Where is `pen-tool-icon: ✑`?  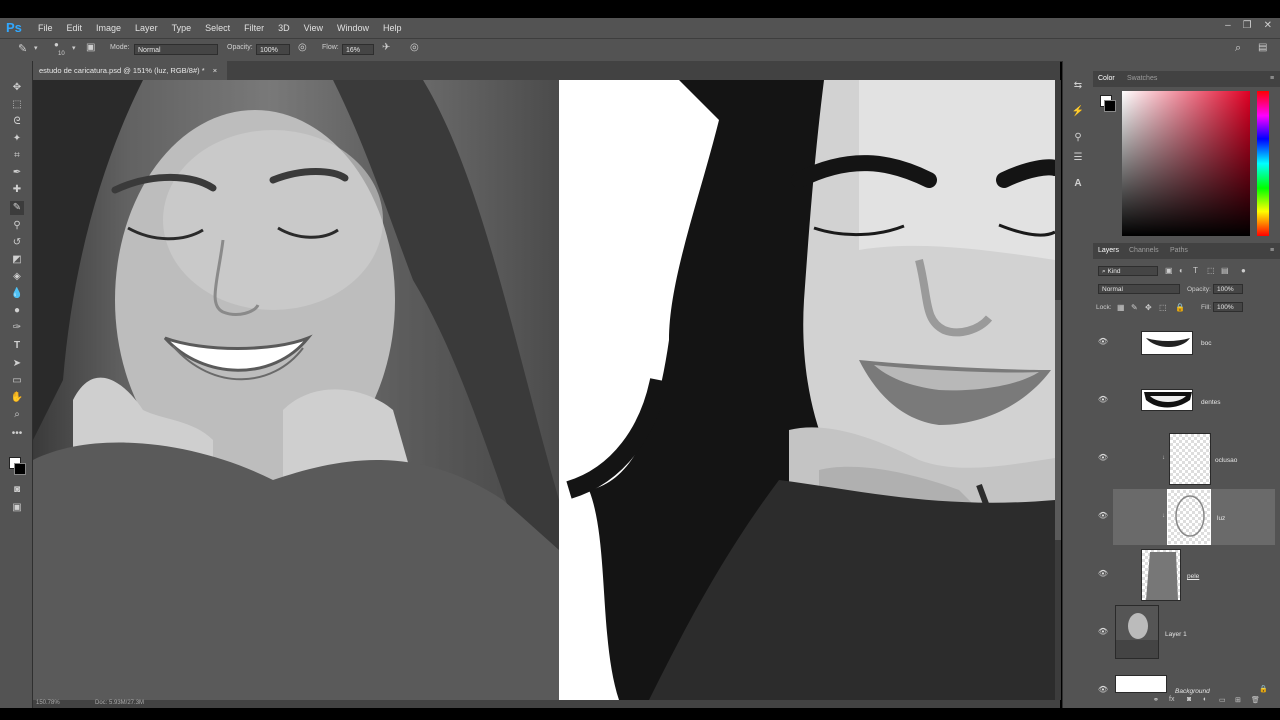
pen-tool-icon: ✑ is located at coordinates (17, 328).